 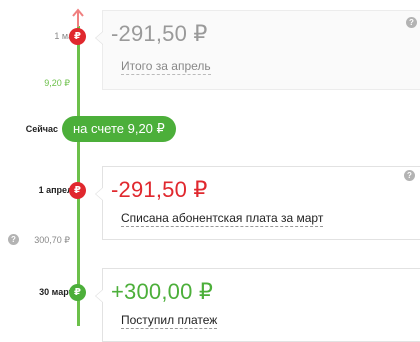 What do you see at coordinates (119, 129) in the screenshot?
I see `current-balance-badge: на счете 9,20 ₽` at bounding box center [119, 129].